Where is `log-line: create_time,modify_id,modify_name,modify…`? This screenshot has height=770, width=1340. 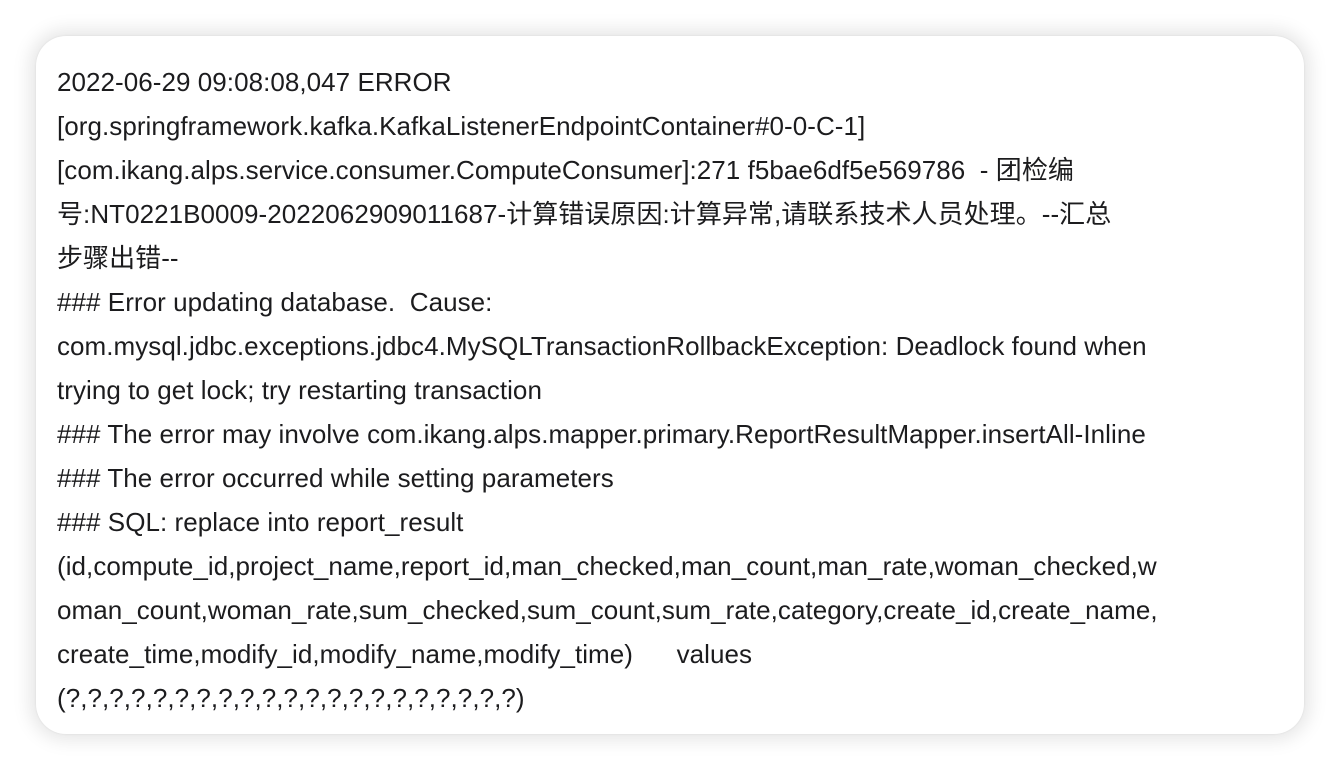 log-line: create_time,modify_id,modify_name,modify… is located at coordinates (405, 654).